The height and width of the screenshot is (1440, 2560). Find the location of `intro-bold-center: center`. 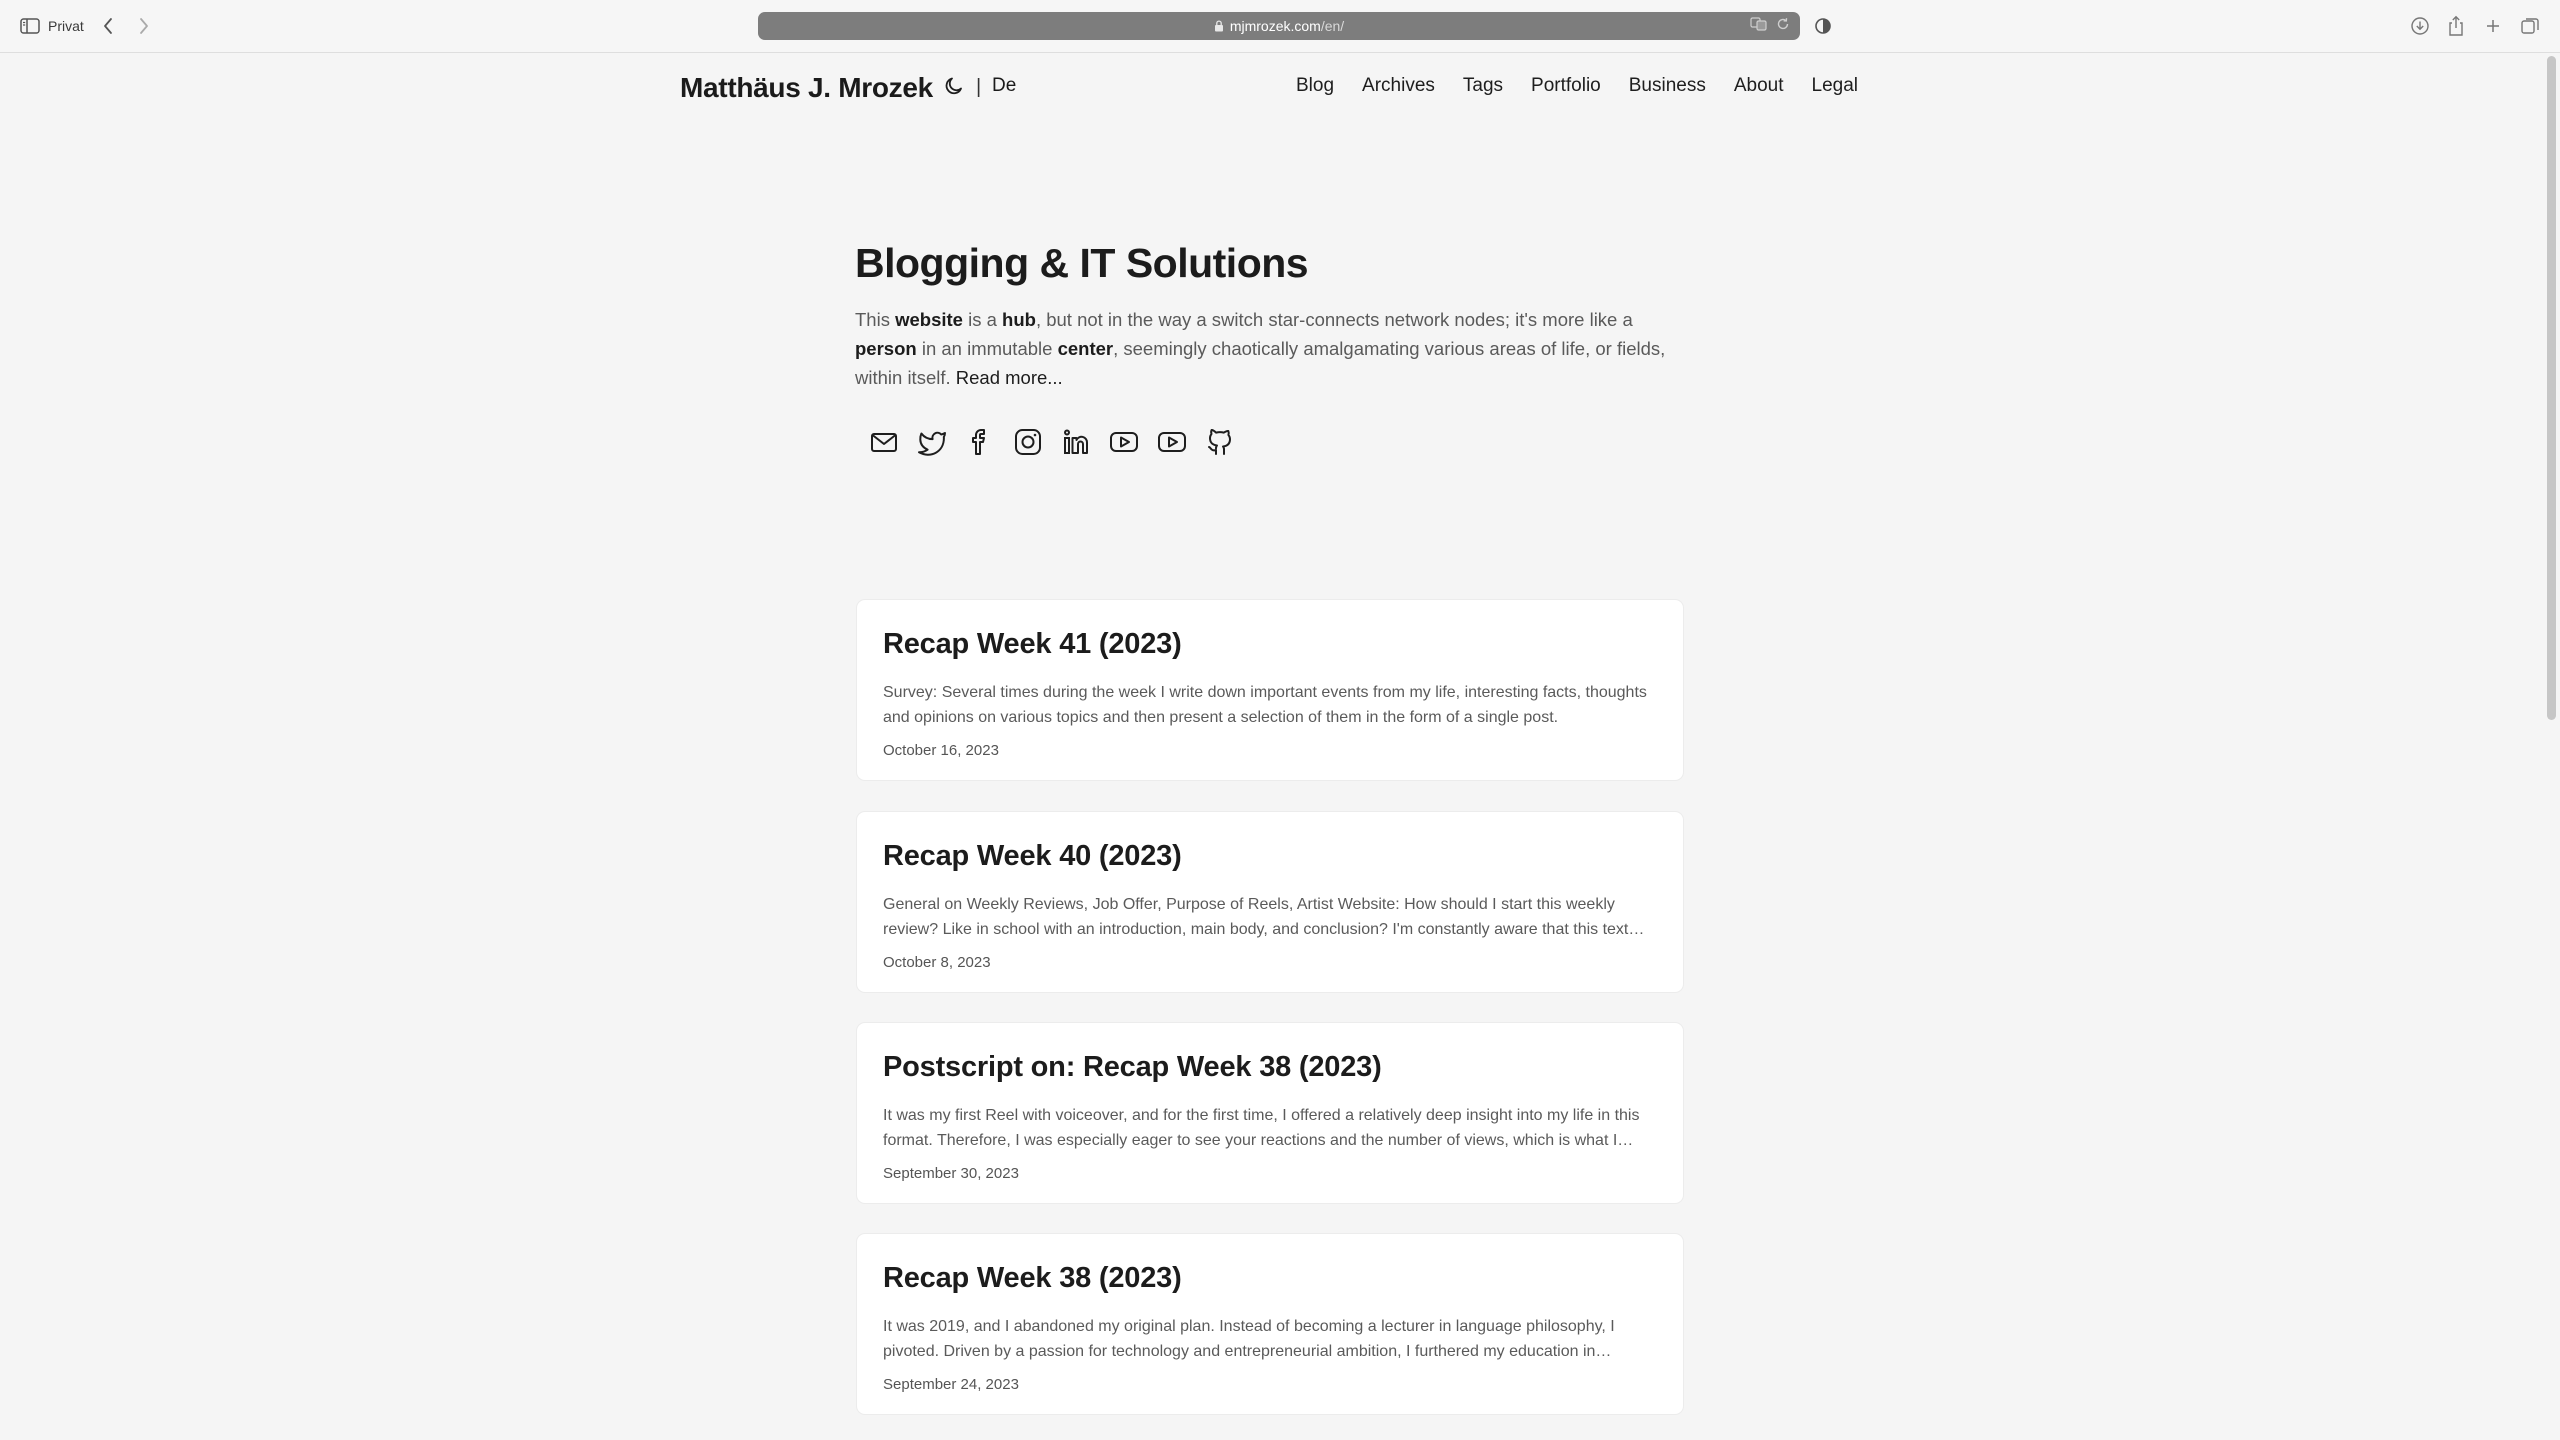

intro-bold-center: center is located at coordinates (1085, 348).